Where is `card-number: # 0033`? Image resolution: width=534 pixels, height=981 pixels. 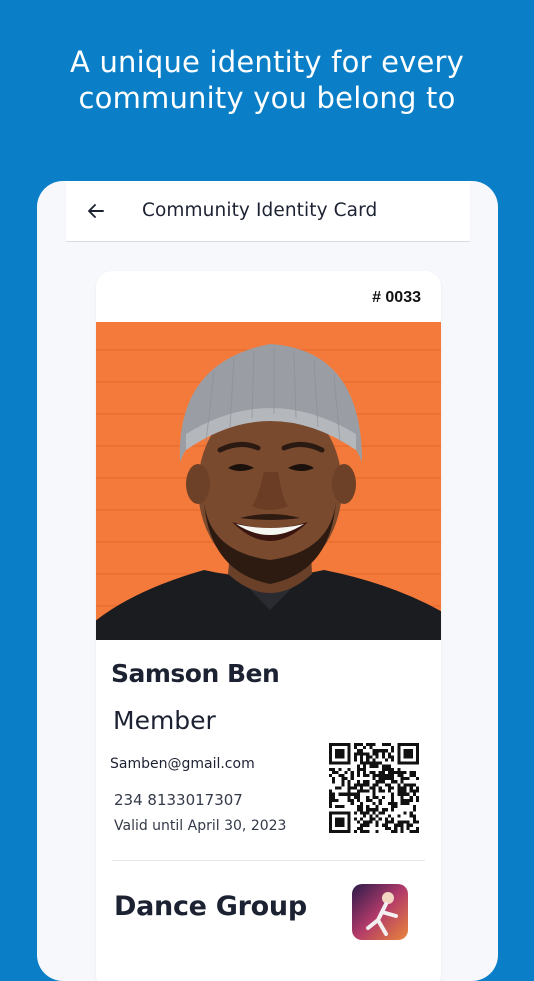
card-number: # 0033 is located at coordinates (396, 297).